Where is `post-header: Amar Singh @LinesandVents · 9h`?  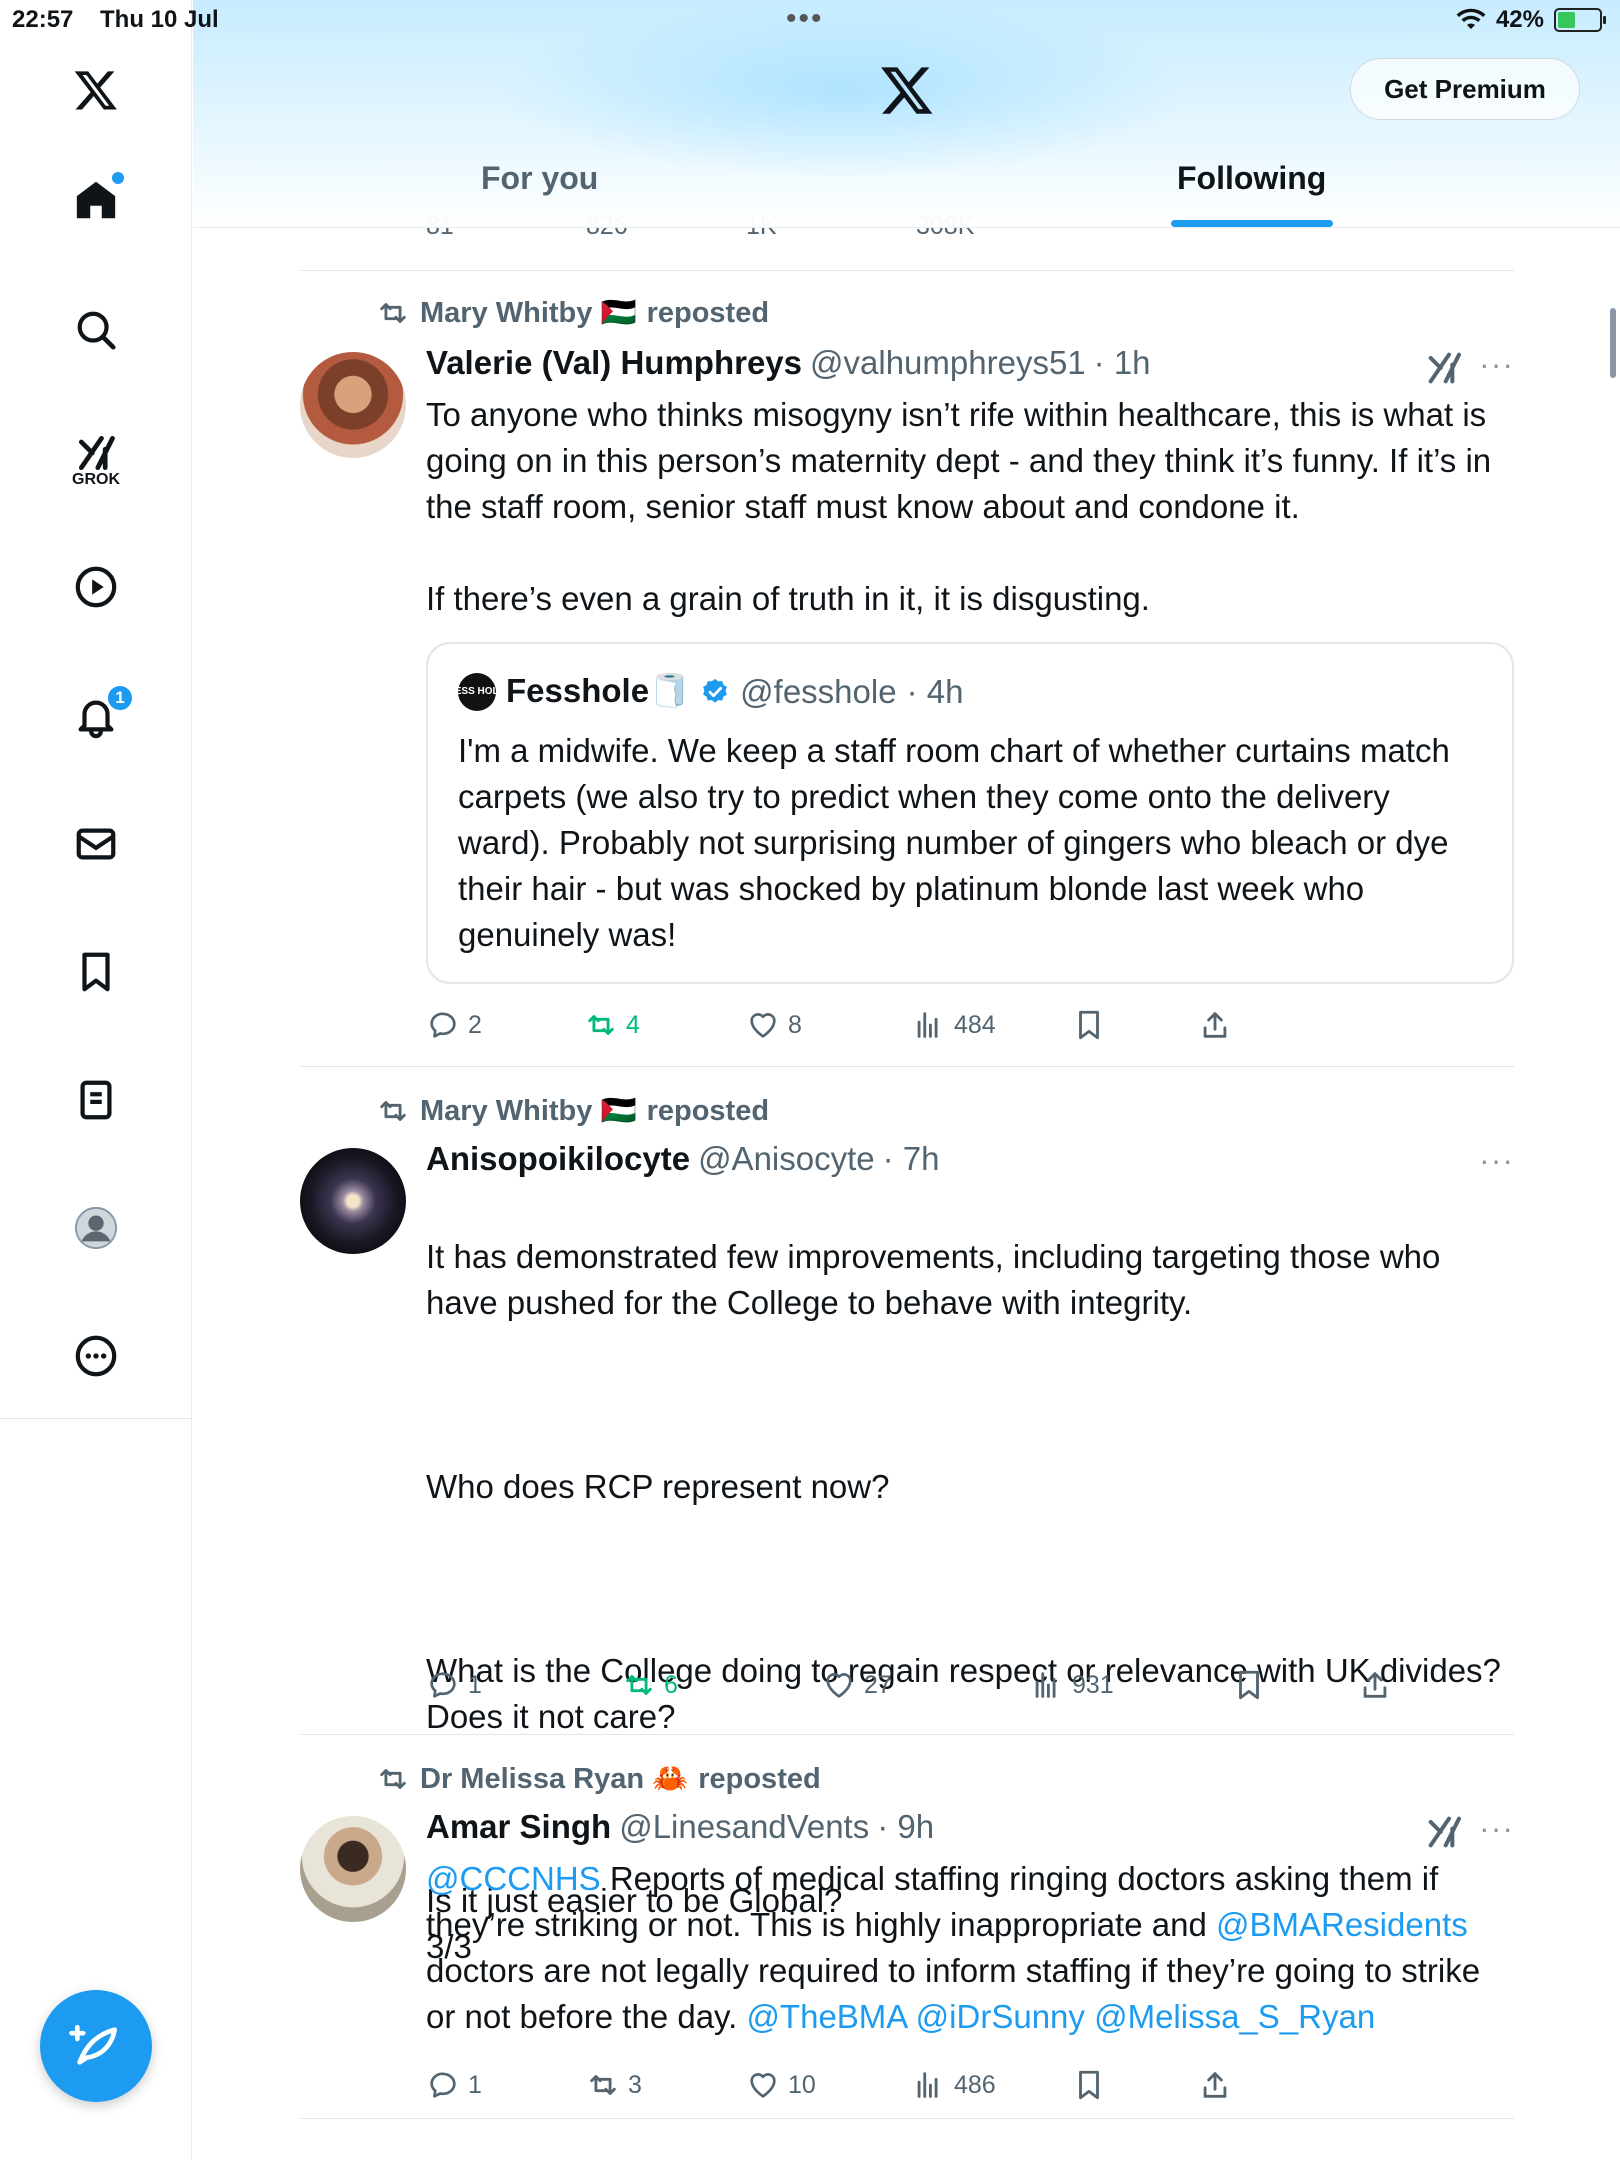
post-header: Amar Singh @LinesandVents · 9h is located at coordinates (680, 1827).